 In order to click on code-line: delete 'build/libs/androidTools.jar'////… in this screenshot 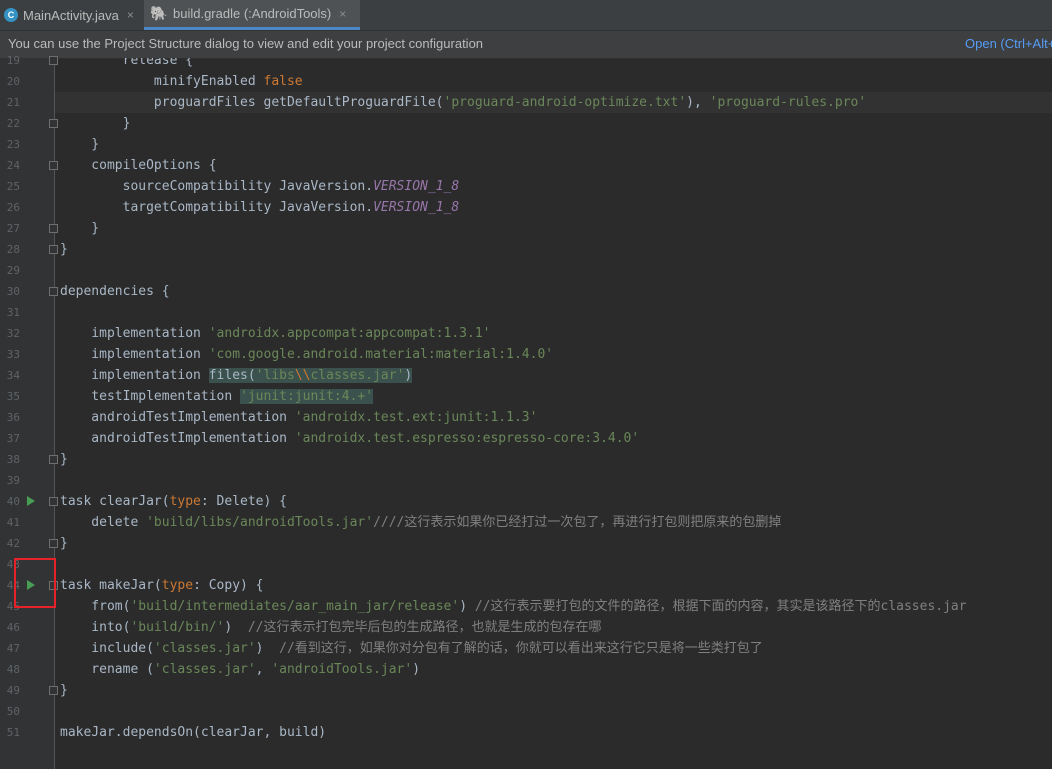, I will do `click(553, 522)`.